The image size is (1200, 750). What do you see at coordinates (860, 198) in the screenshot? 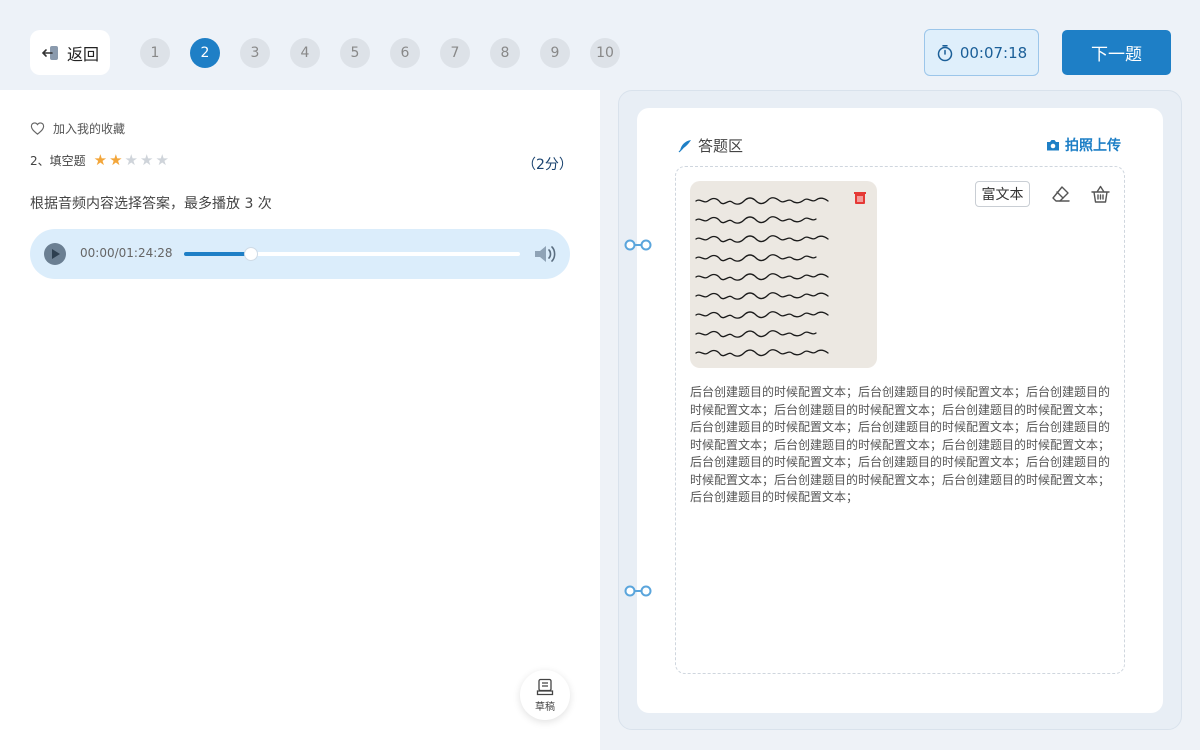
I see `trash-icon` at bounding box center [860, 198].